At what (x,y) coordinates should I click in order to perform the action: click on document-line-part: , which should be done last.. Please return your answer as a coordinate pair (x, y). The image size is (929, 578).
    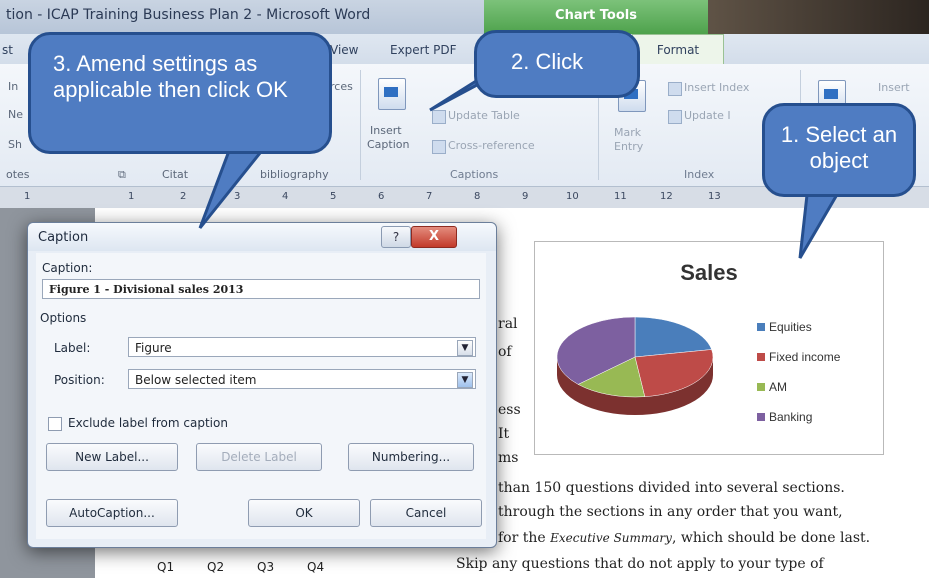
    Looking at the image, I should click on (771, 538).